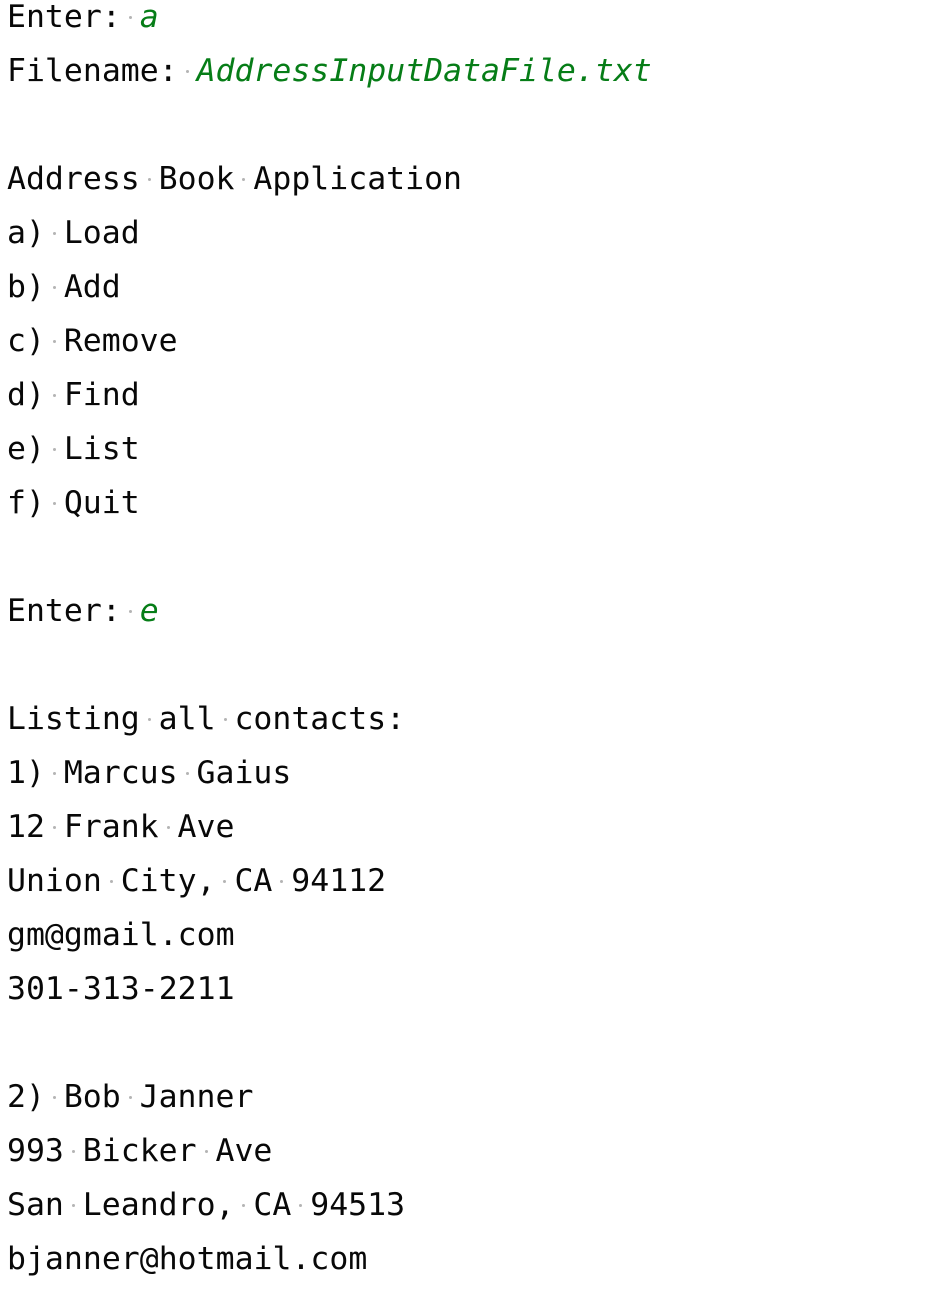 This screenshot has width=948, height=1294. Describe the element at coordinates (329, 341) in the screenshot. I see `console-output-line: c) Remove` at that location.